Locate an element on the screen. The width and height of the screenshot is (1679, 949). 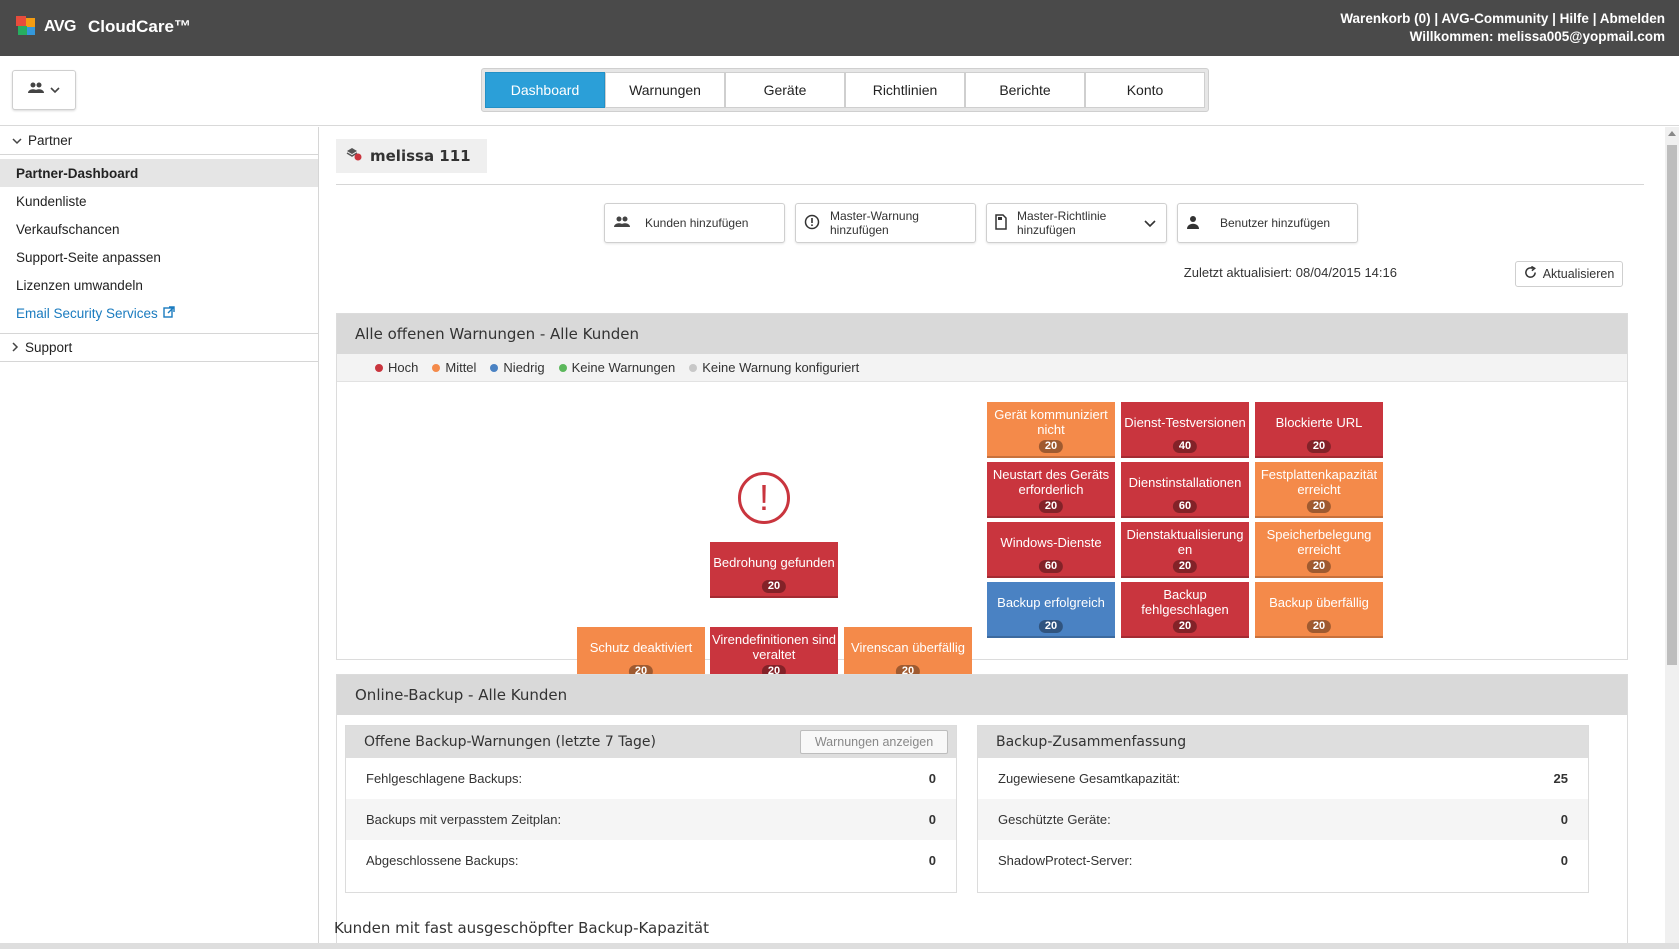
add-user-button: Benutzer hinzufügen is located at coordinates (1267, 223).